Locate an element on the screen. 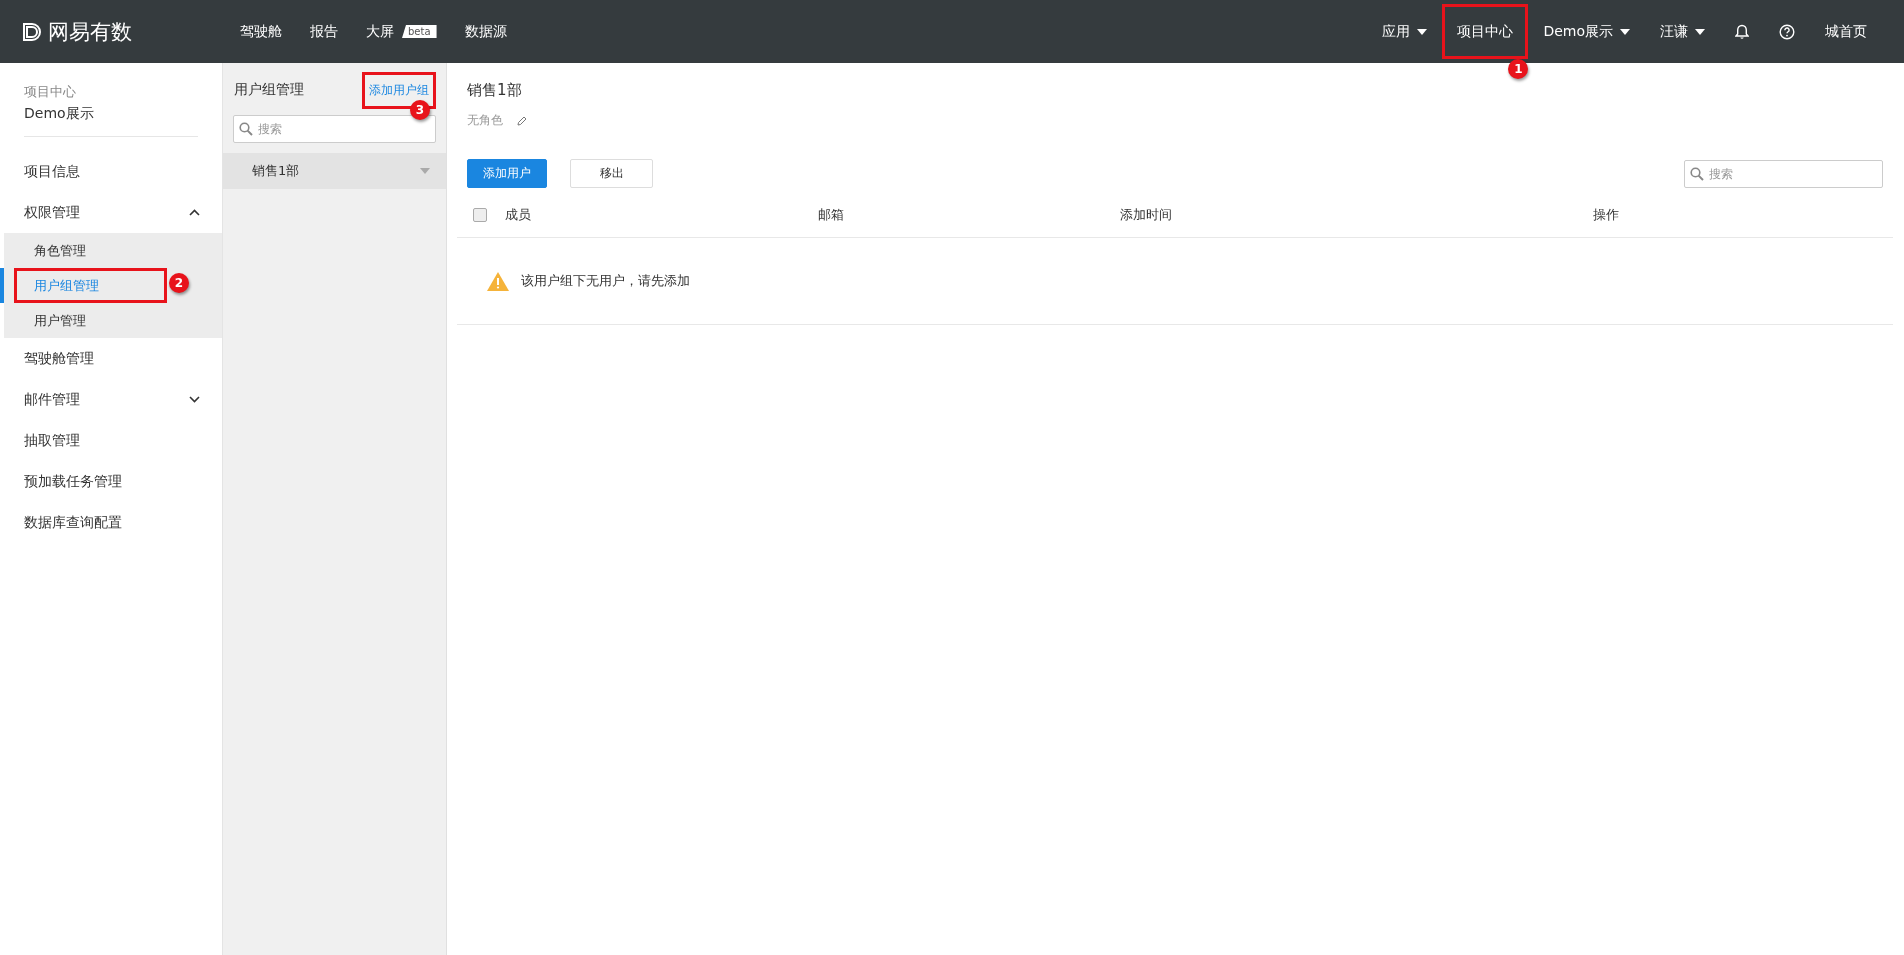  nav-link: 报告 is located at coordinates (324, 31).